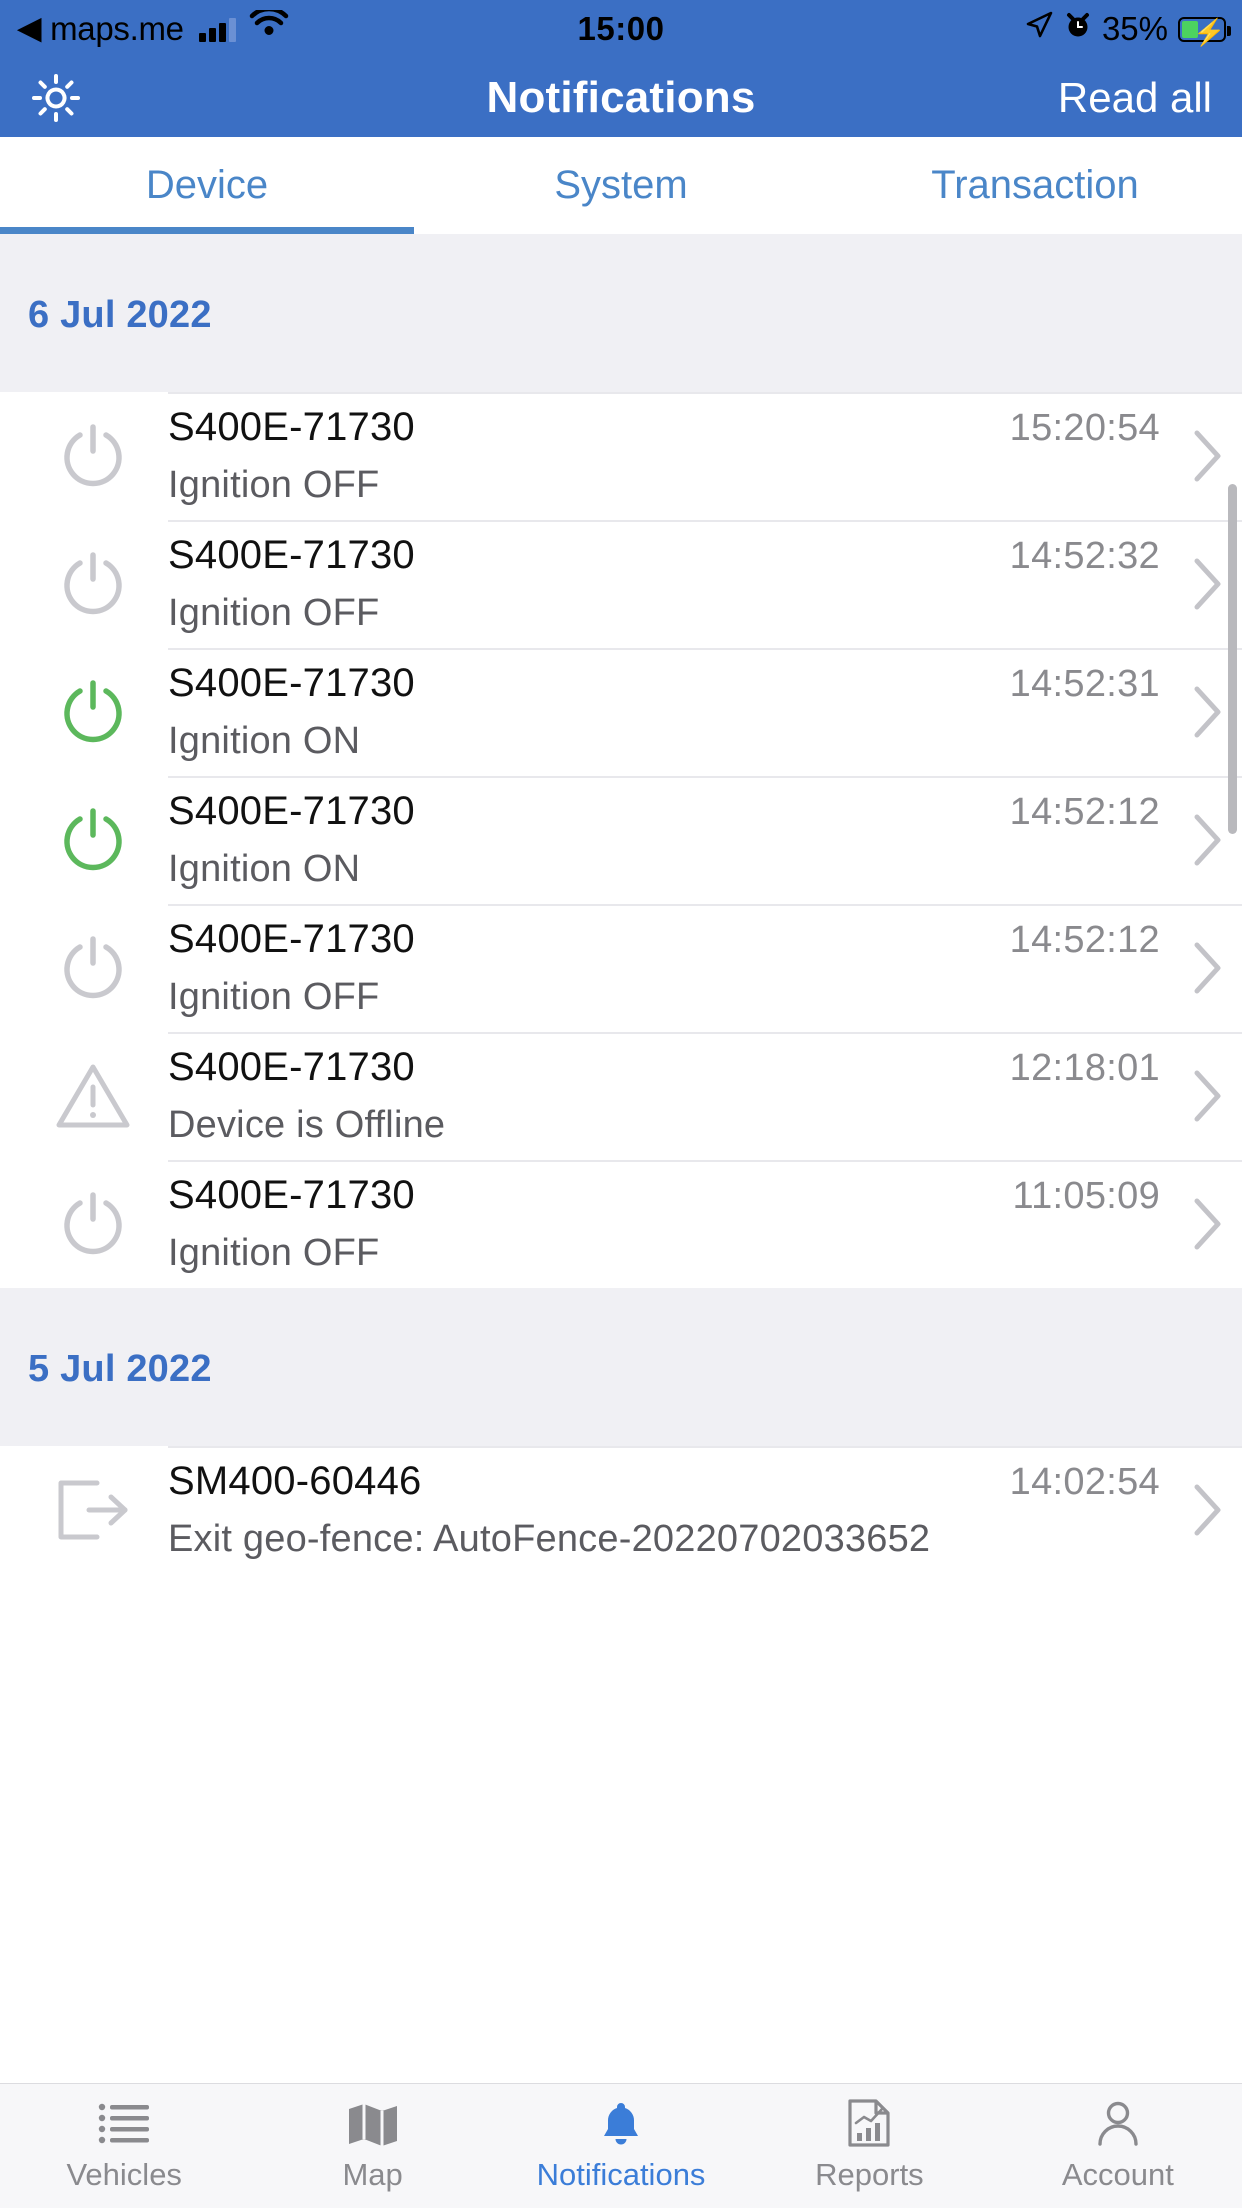  What do you see at coordinates (1232, 659) in the screenshot?
I see `vertical-scrollbar` at bounding box center [1232, 659].